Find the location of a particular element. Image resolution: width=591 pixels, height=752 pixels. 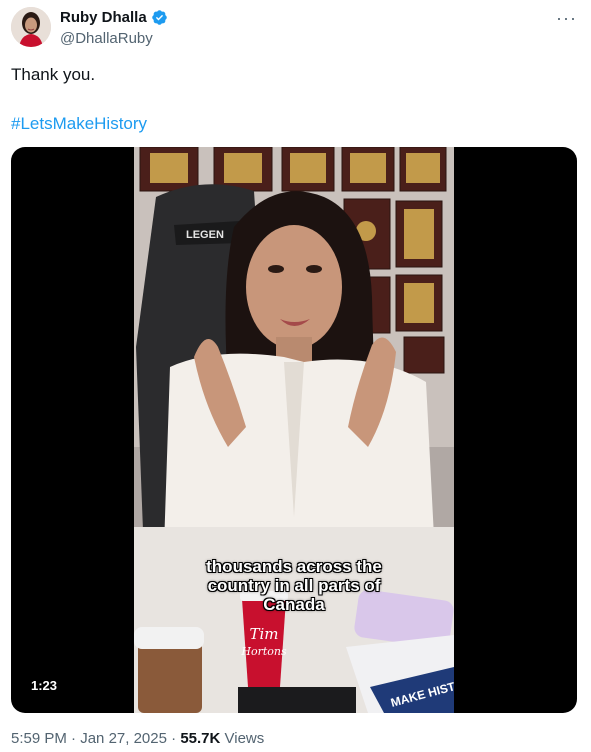

author-name: Ruby Dhalla is located at coordinates (114, 17).